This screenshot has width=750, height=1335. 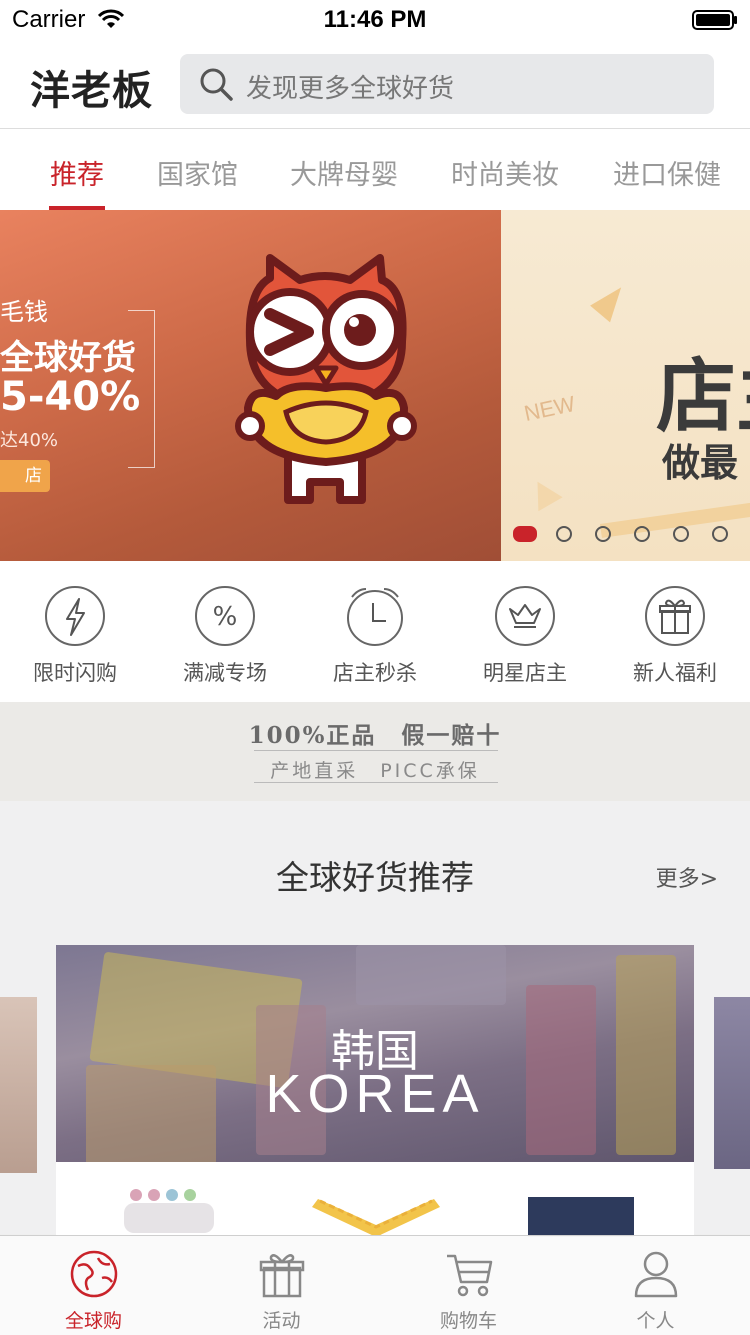 What do you see at coordinates (141, 389) in the screenshot?
I see `banner-frame` at bounding box center [141, 389].